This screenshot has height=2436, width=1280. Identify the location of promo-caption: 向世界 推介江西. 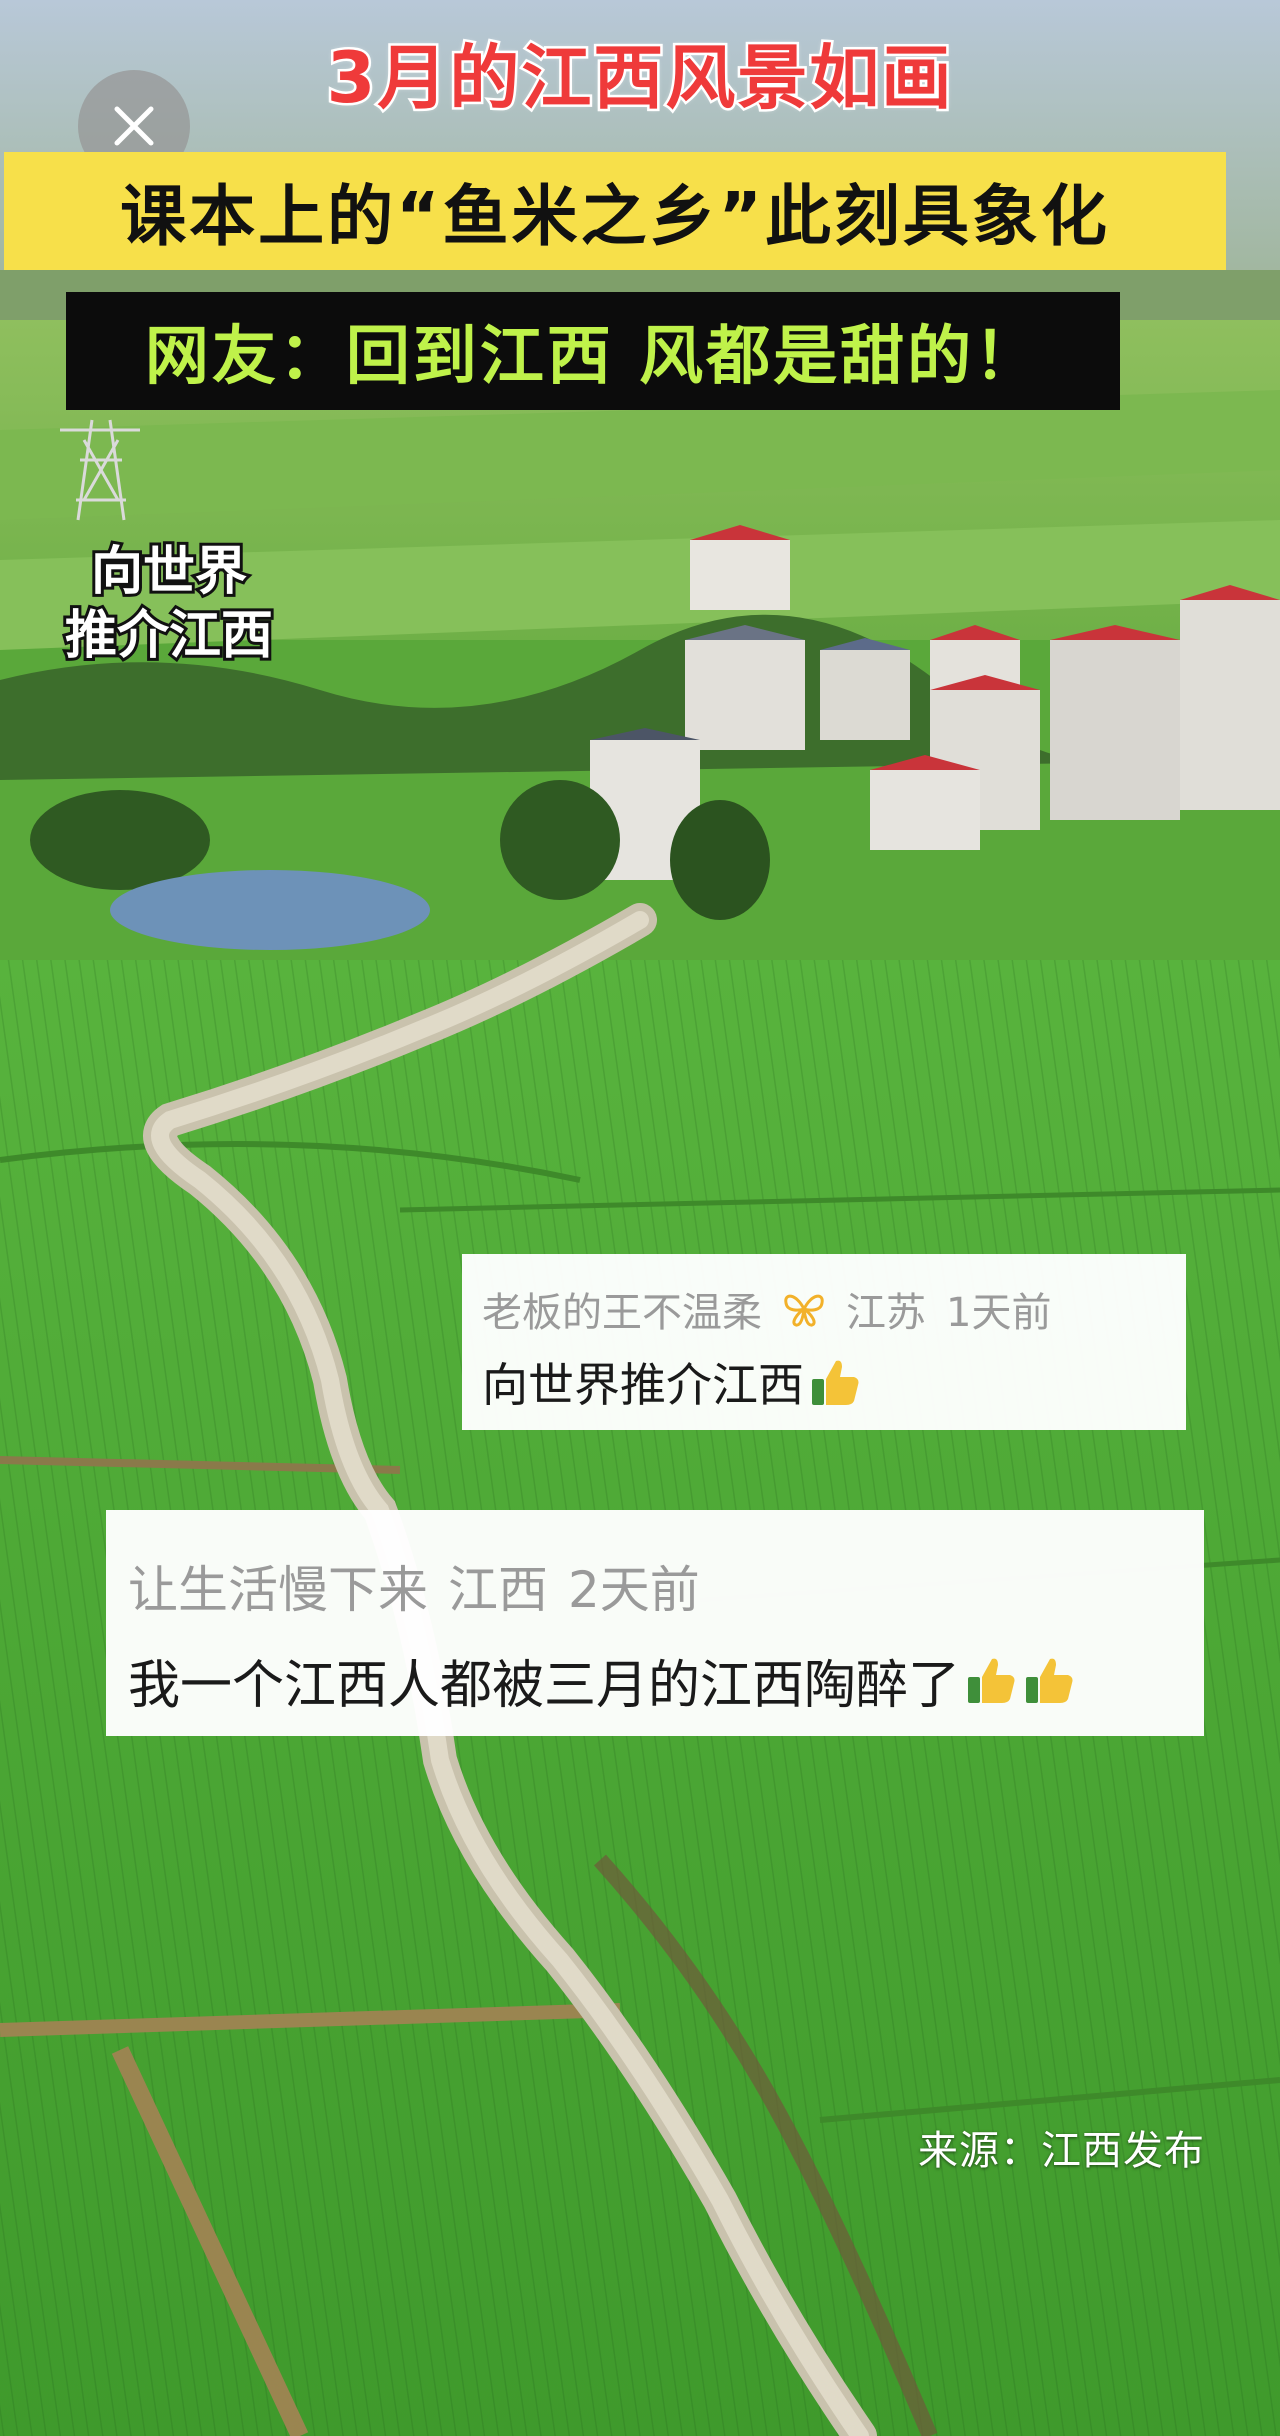
(169, 604).